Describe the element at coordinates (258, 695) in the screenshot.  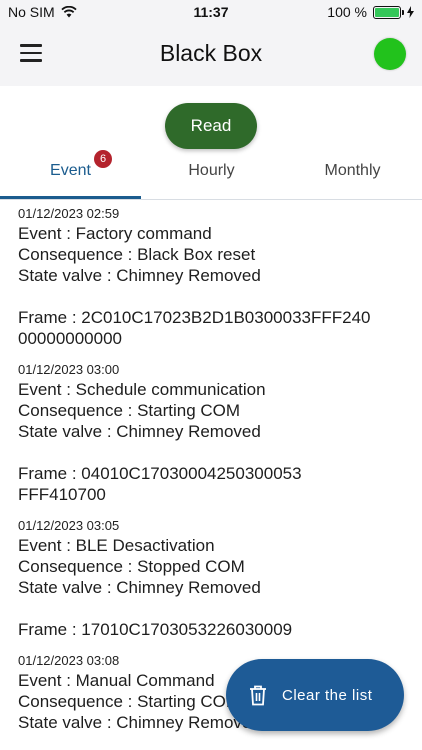
I see `trash-icon` at that location.